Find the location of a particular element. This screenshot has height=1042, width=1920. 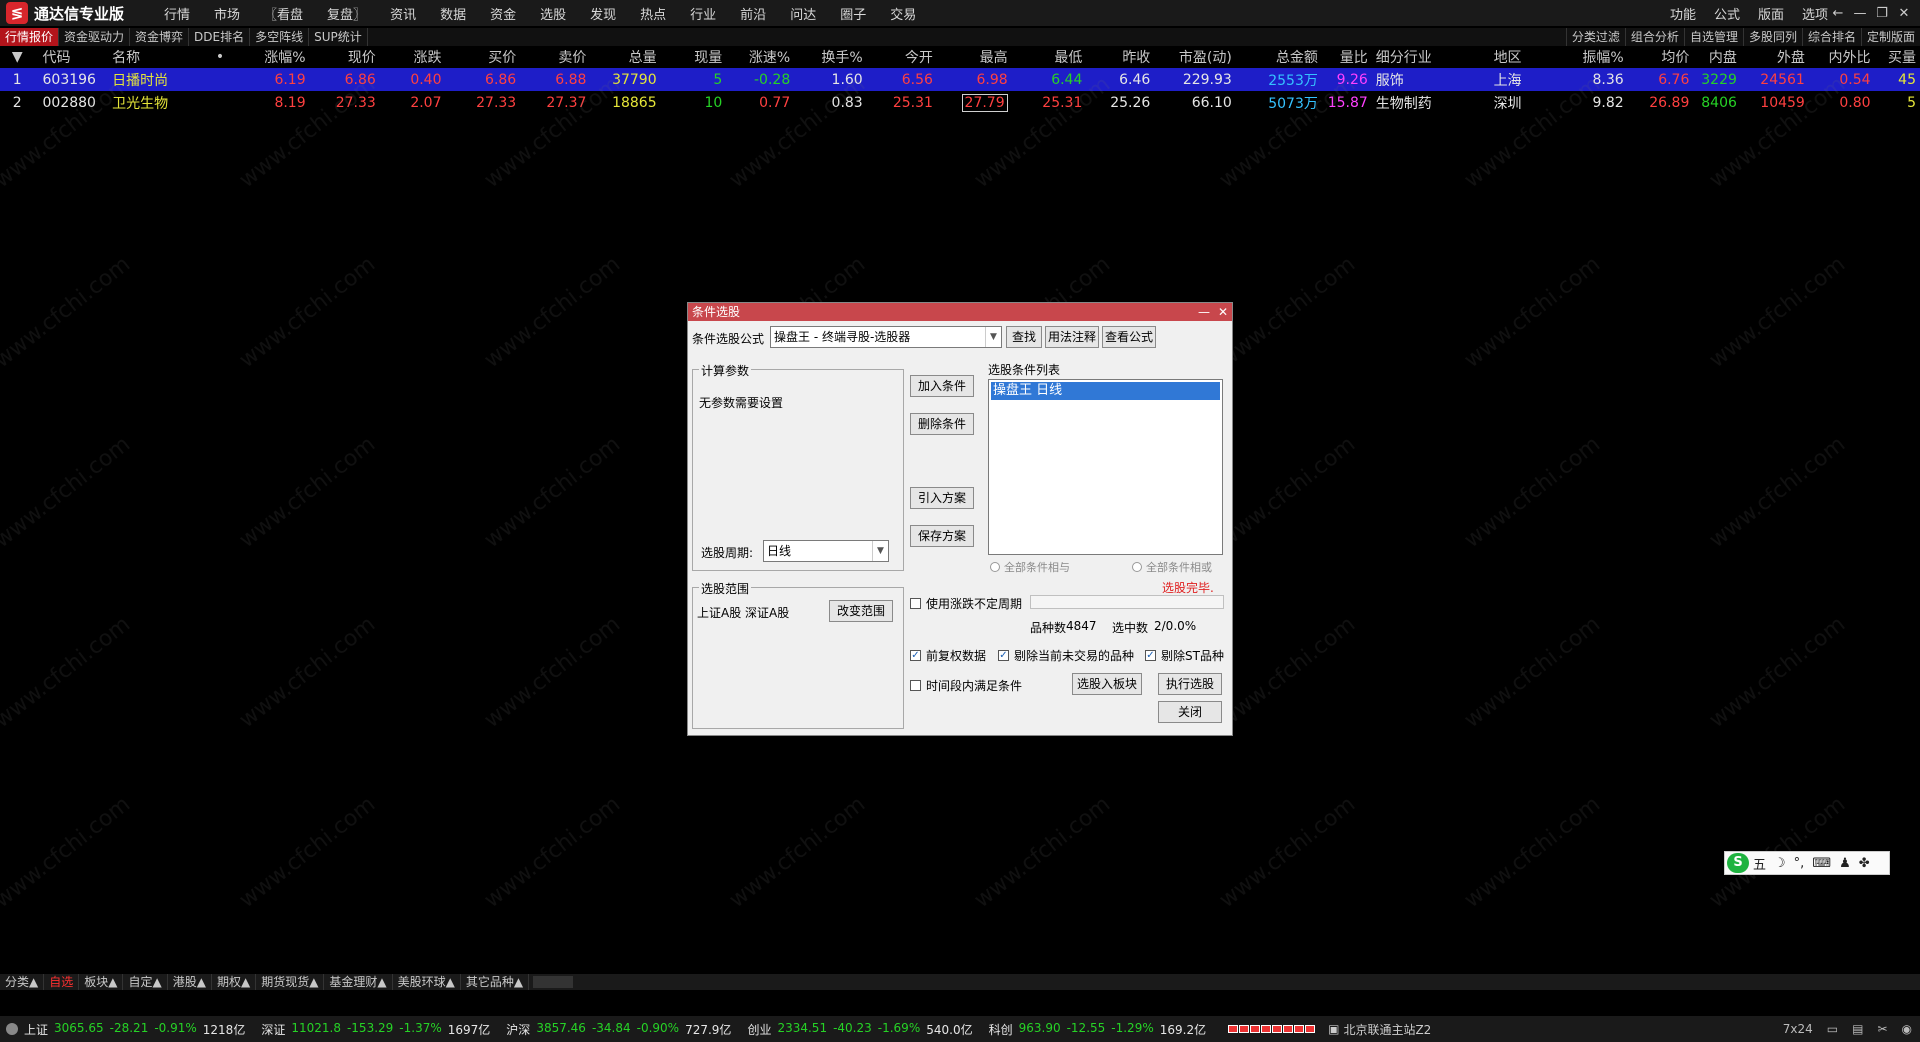

add-condition-button: 加入条件 is located at coordinates (942, 386).